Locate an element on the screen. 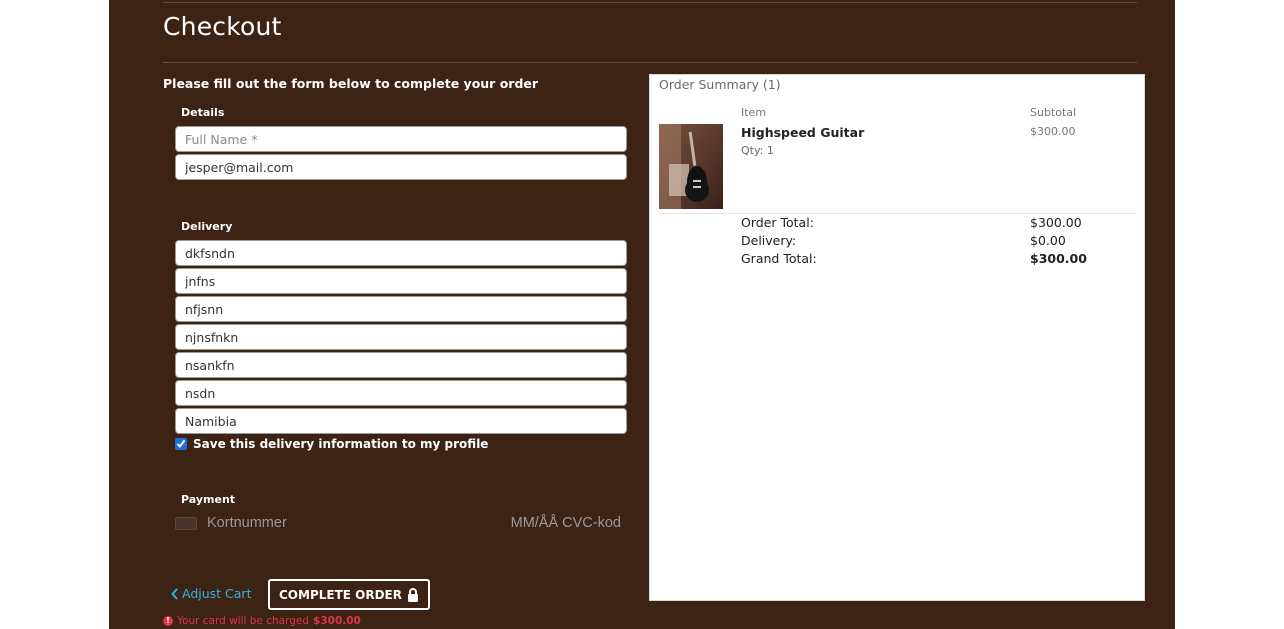 The height and width of the screenshot is (629, 1284). product-qty: Qty: 1 is located at coordinates (757, 150).